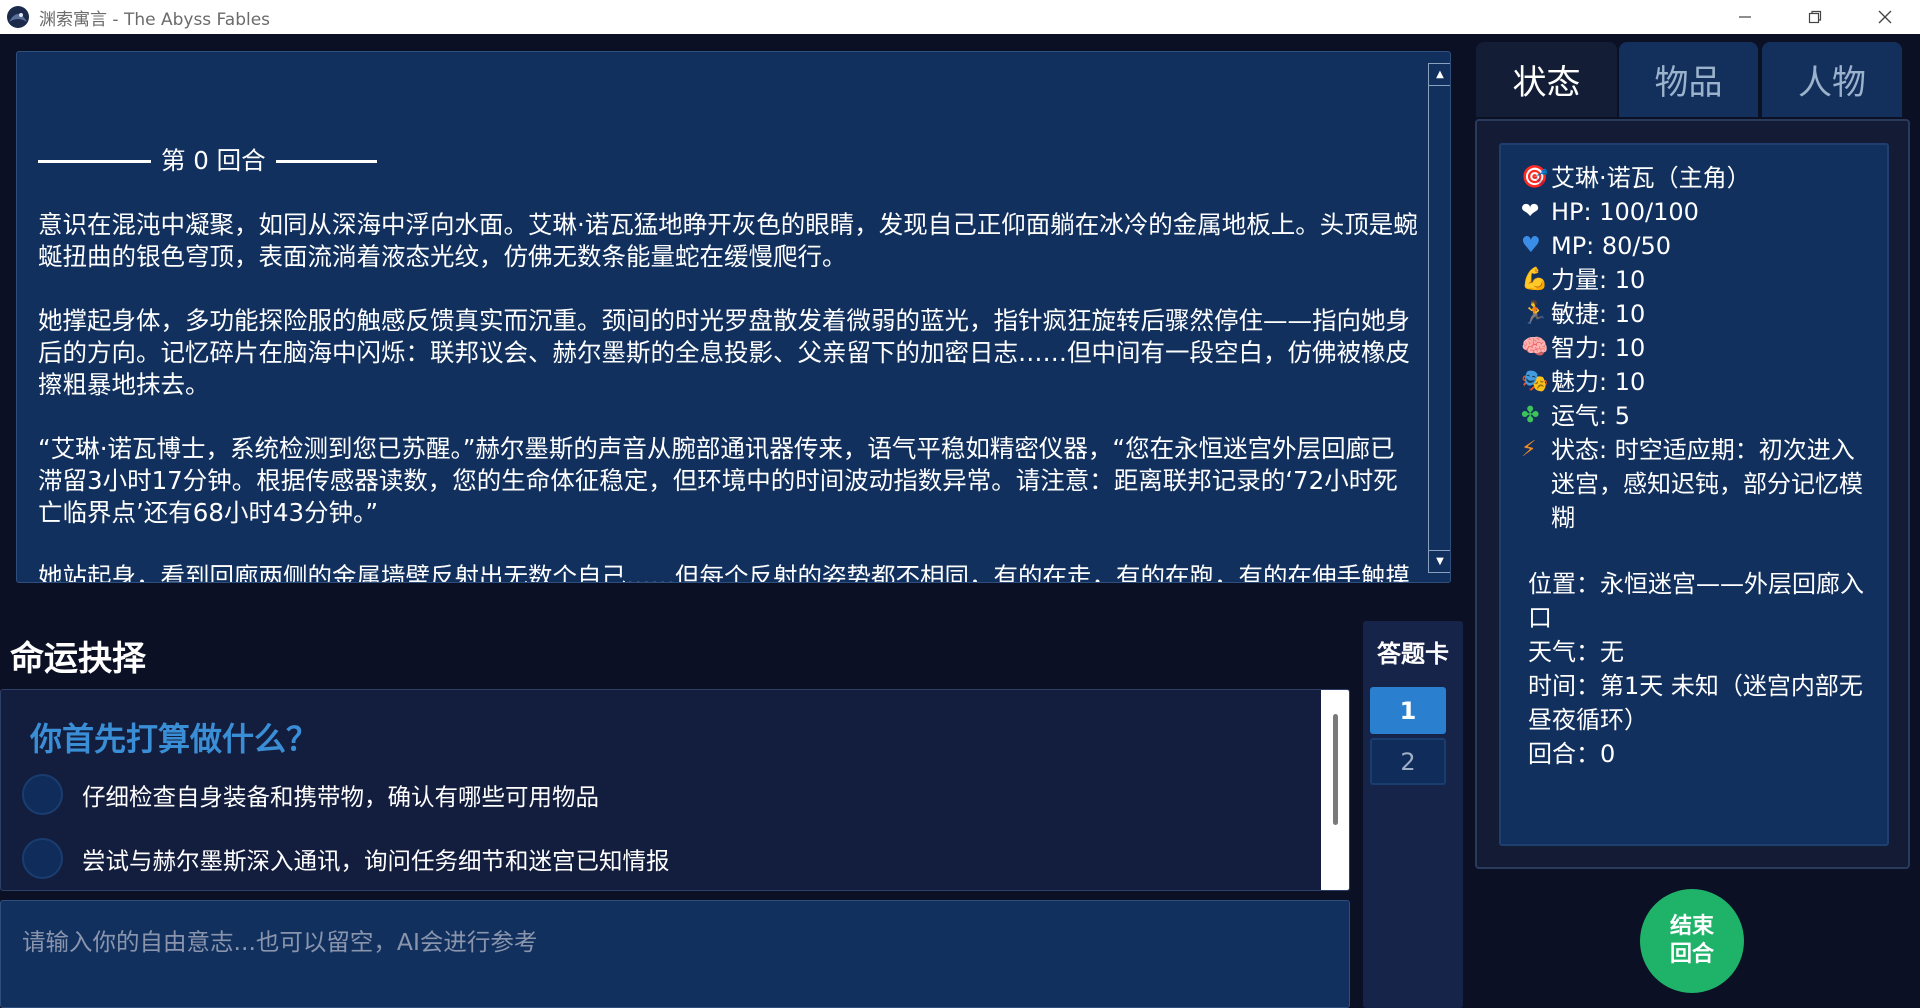 Image resolution: width=1920 pixels, height=1008 pixels. Describe the element at coordinates (1572, 754) in the screenshot. I see `round-value: 回合：0` at that location.